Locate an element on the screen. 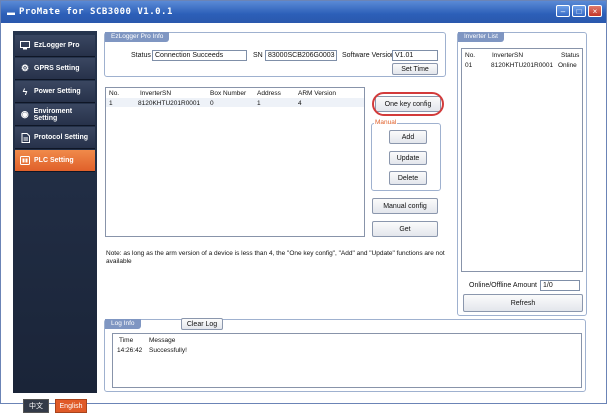 This screenshot has width=607, height=413. minimize-icon: – is located at coordinates (563, 11).